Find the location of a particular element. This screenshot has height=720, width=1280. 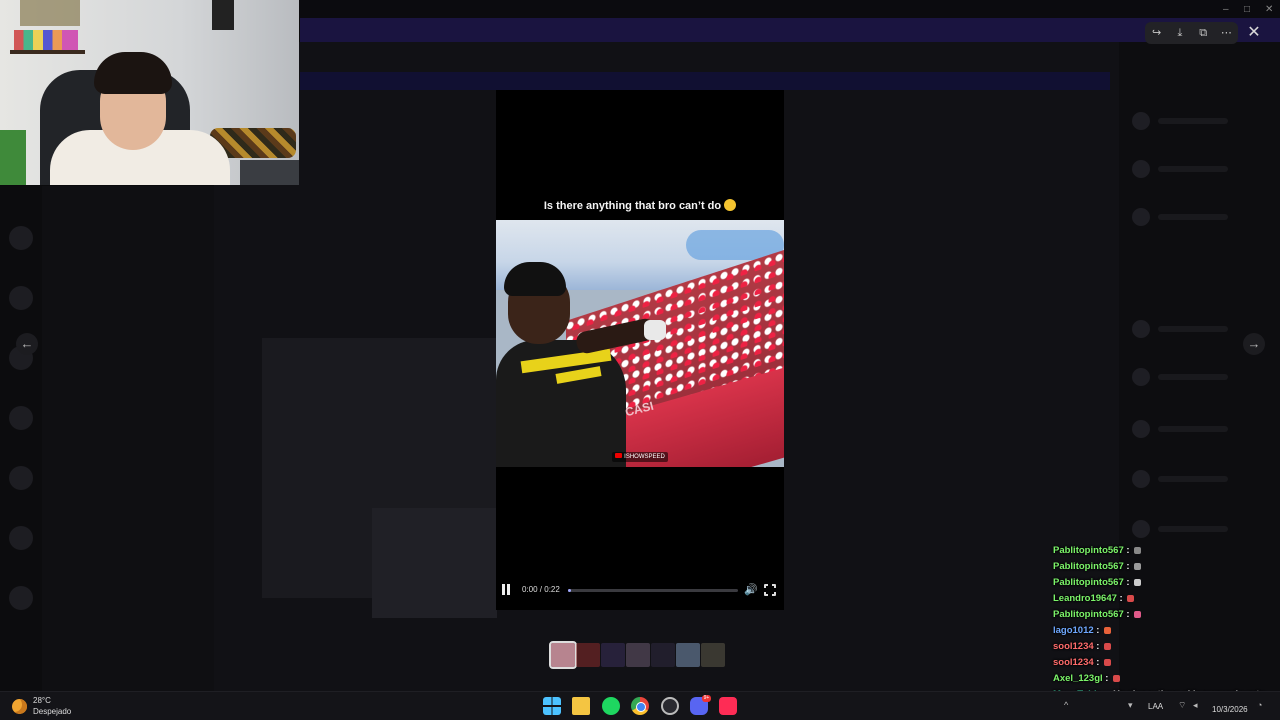

weather-desc: Despejado is located at coordinates (52, 711).